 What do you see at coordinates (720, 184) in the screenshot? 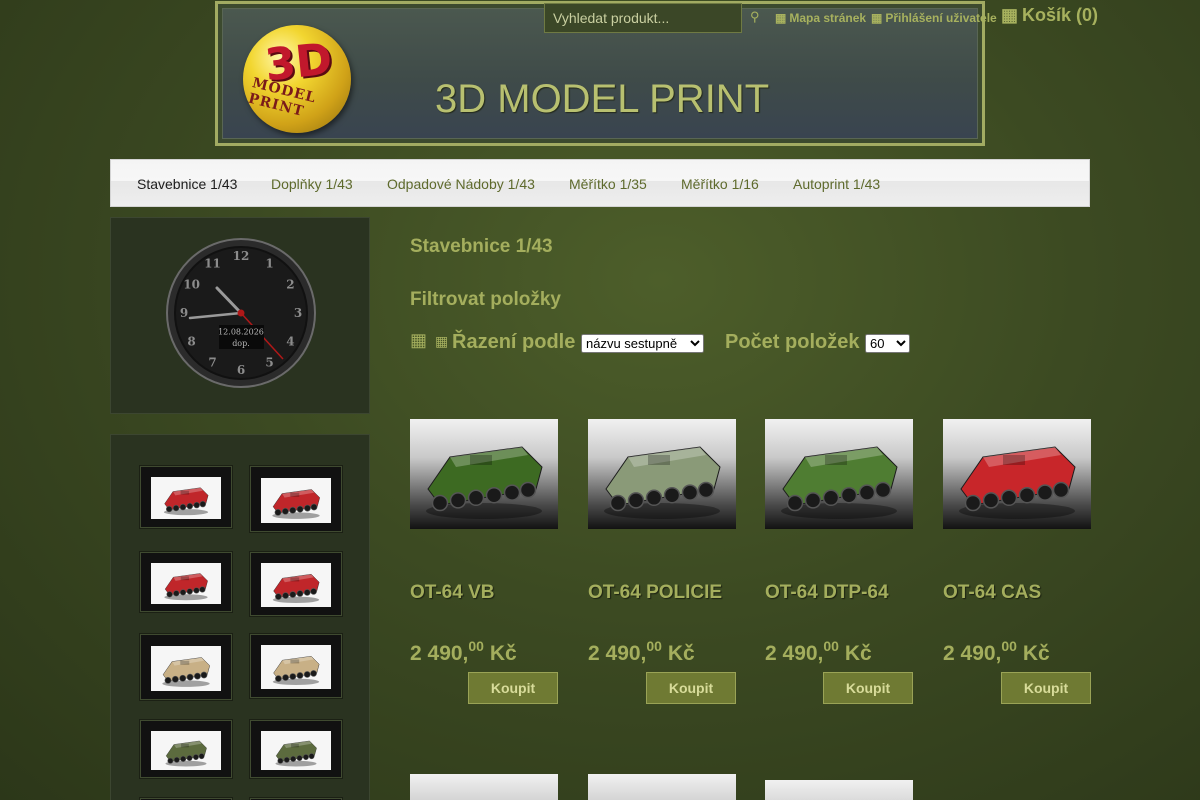
I see `nav-item-meritko-16: Měřítko 1/16` at bounding box center [720, 184].